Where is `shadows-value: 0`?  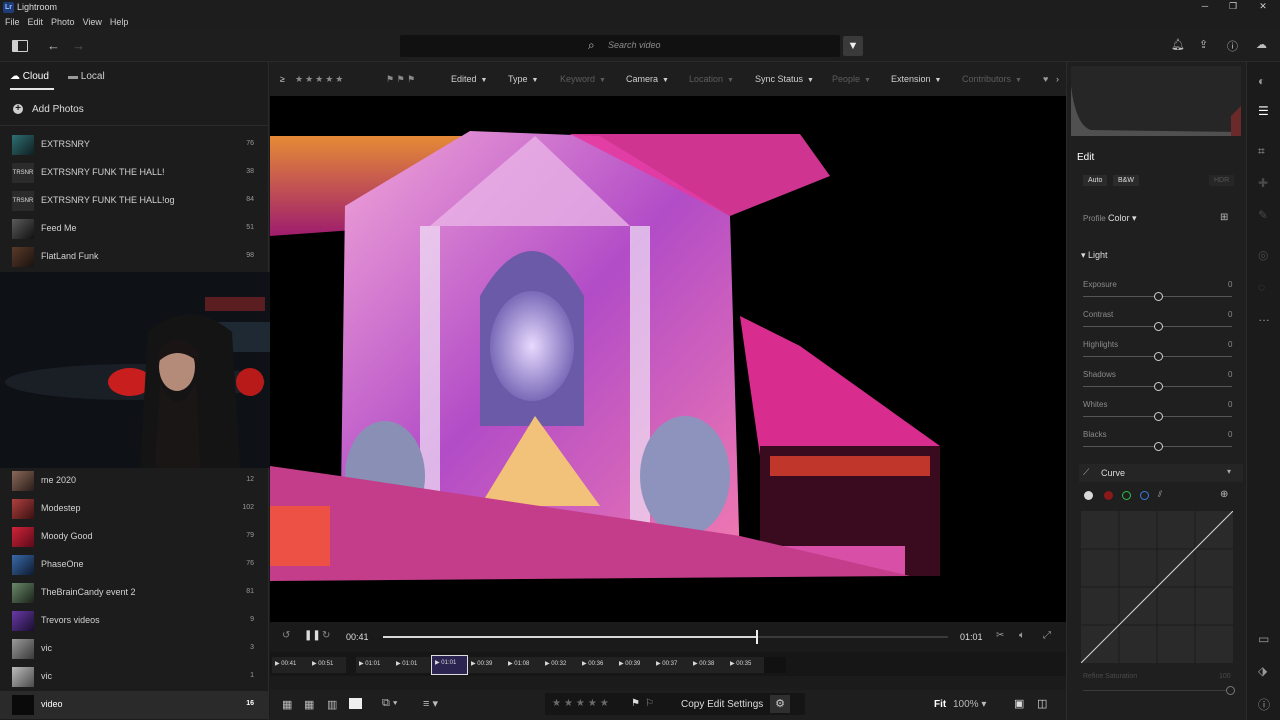
shadows-value: 0 is located at coordinates (1230, 374).